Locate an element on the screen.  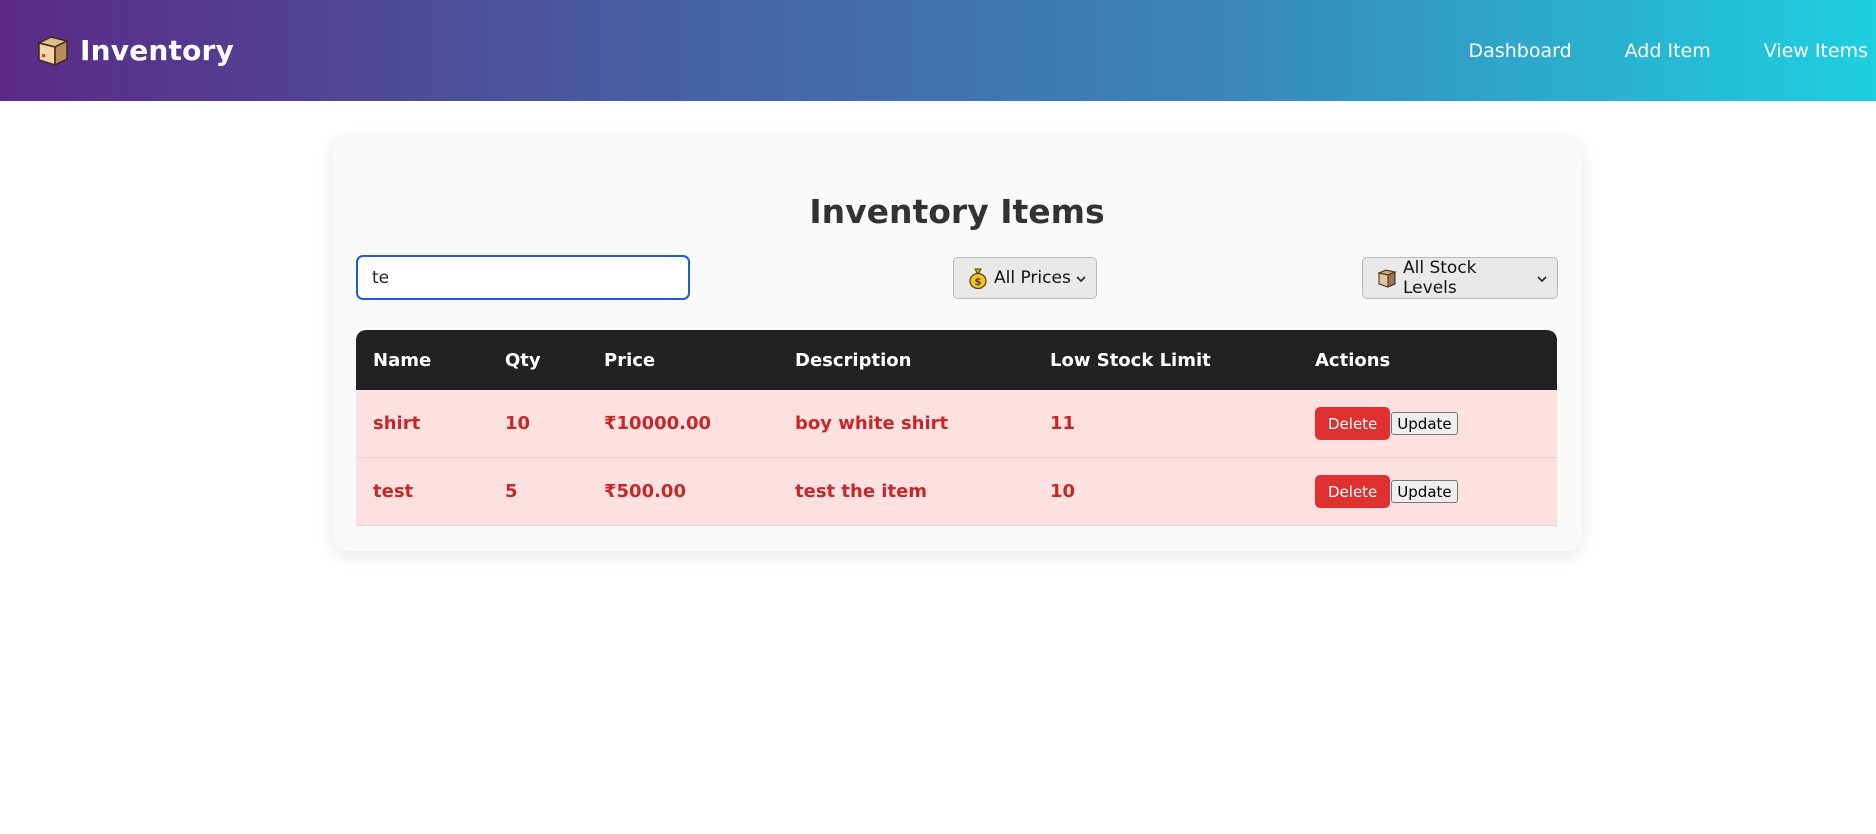
column-header-actions: Actions is located at coordinates (1427, 360).